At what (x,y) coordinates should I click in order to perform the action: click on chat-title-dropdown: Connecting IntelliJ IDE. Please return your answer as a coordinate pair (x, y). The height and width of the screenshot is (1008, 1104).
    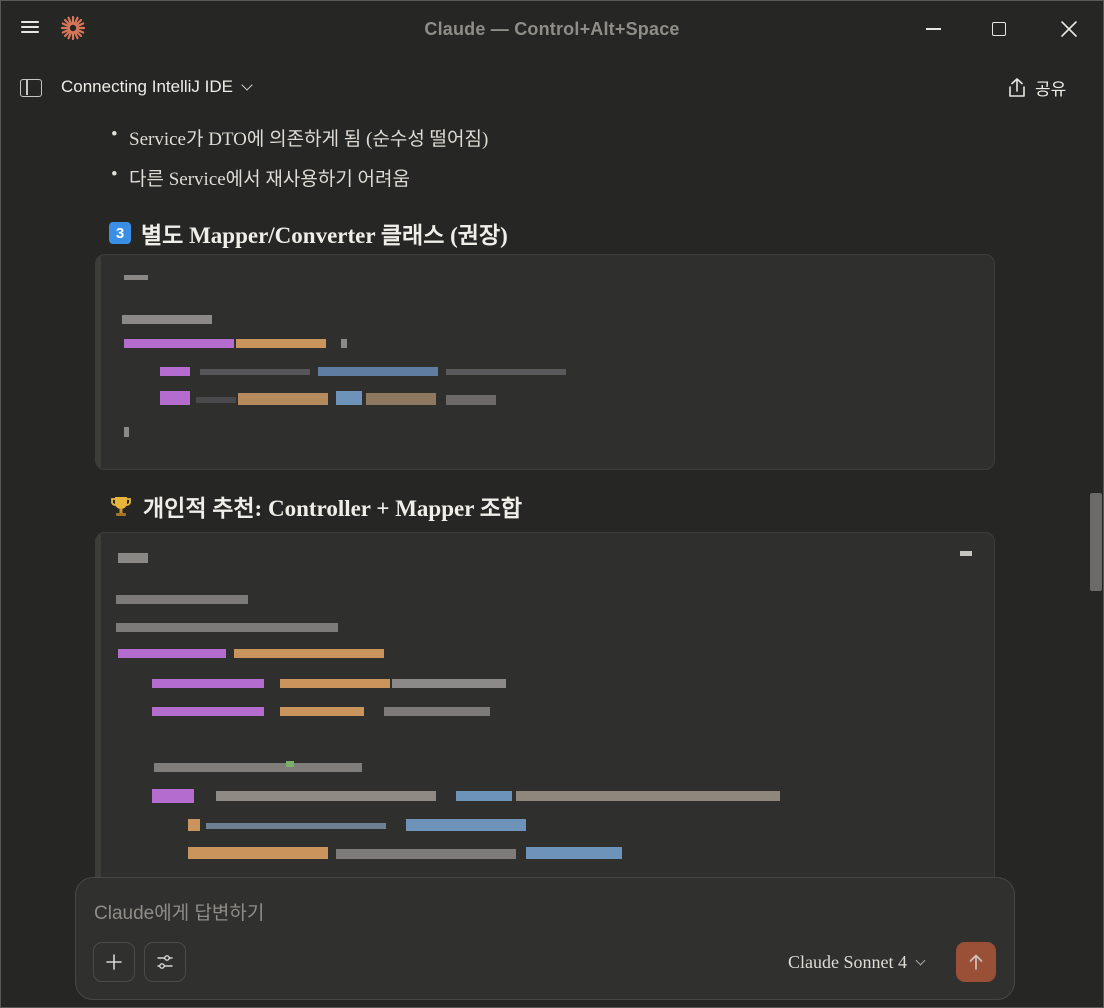
    Looking at the image, I should click on (157, 87).